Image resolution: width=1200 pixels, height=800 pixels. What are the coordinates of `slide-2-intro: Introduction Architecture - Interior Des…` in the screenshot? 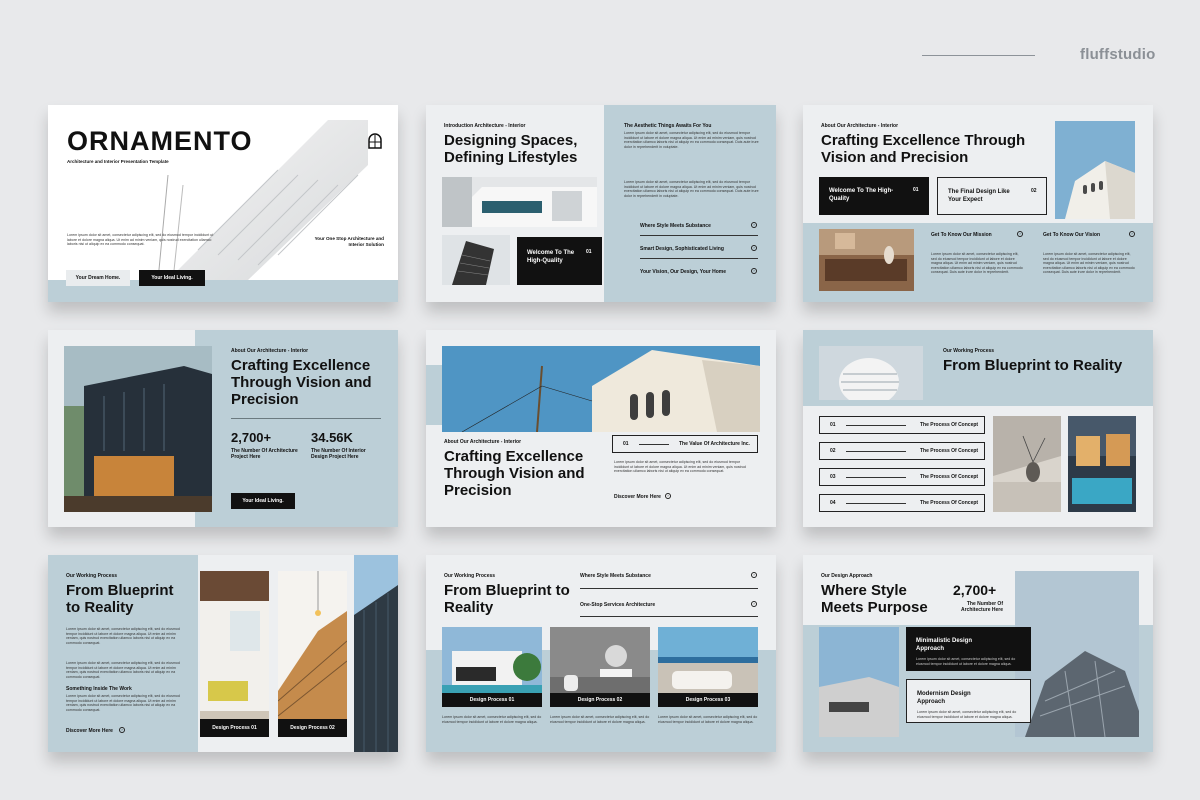 It's located at (601, 203).